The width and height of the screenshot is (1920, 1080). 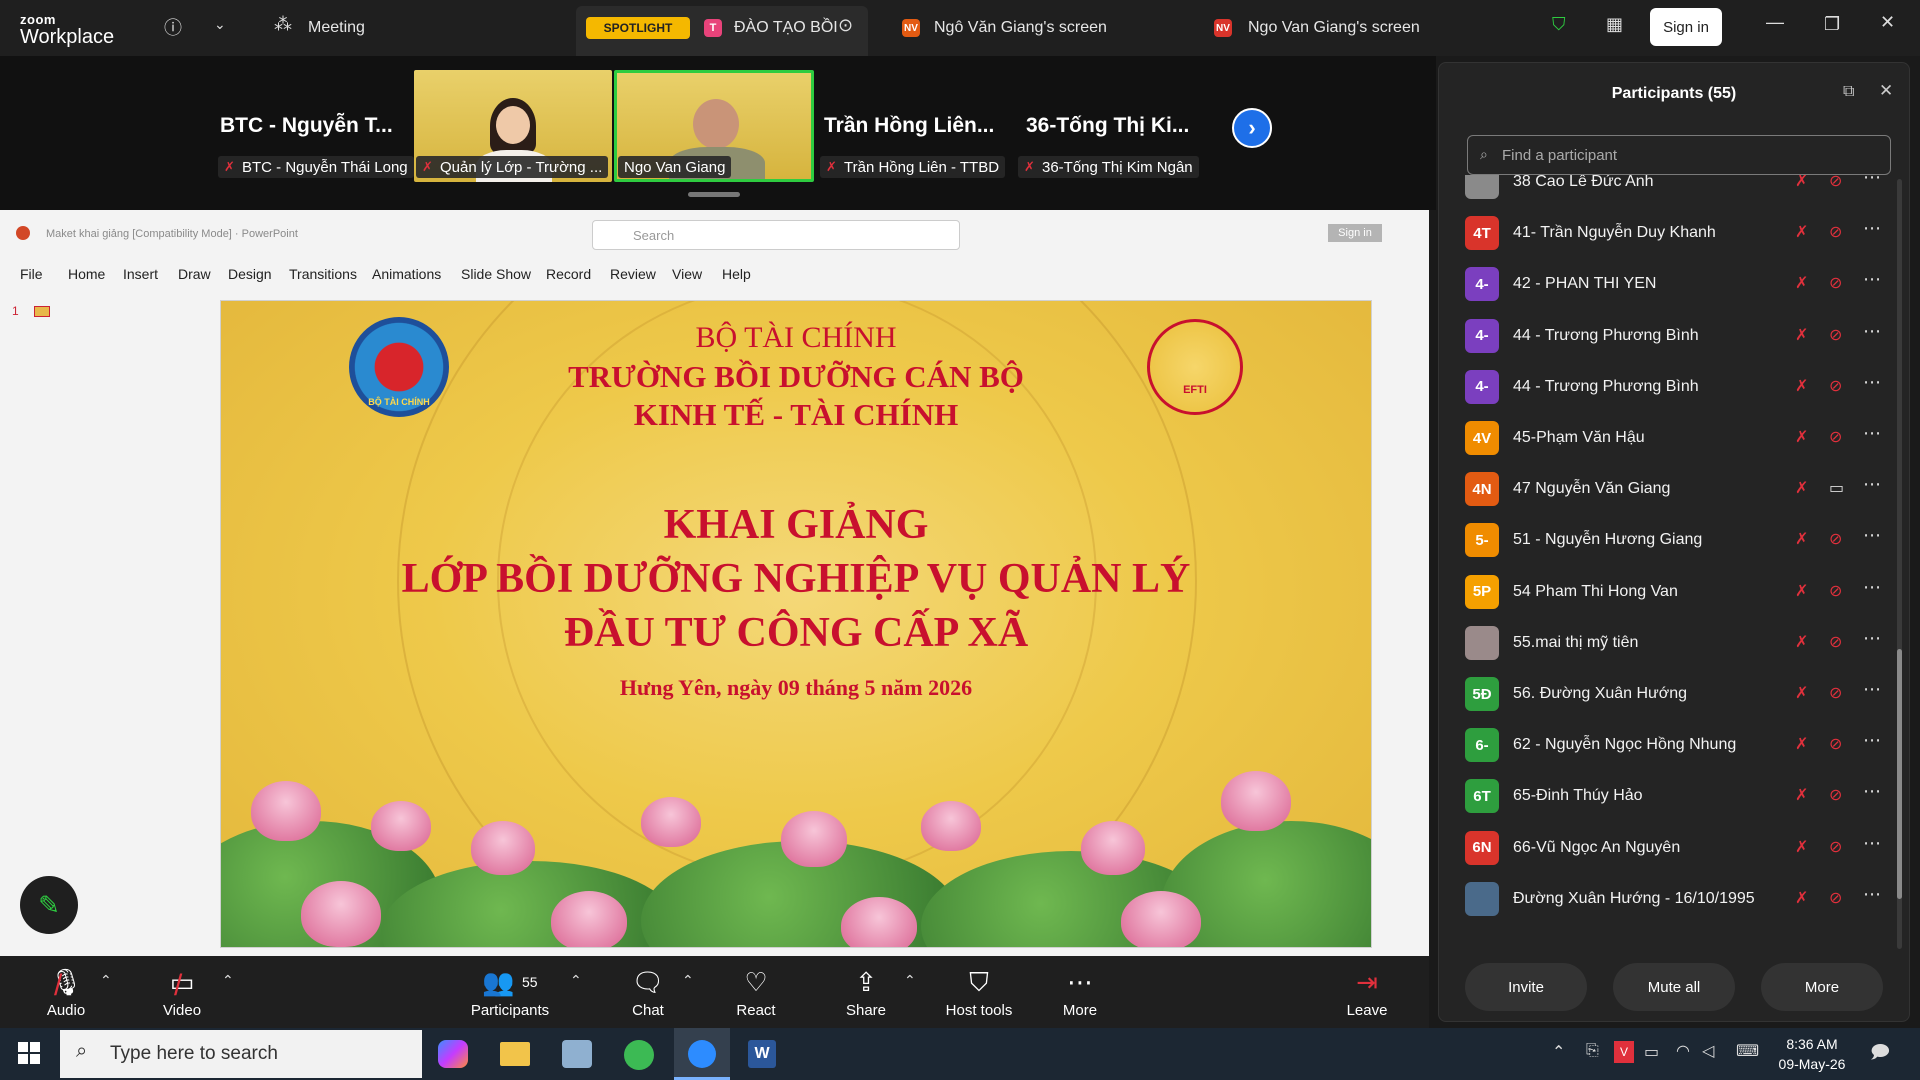 What do you see at coordinates (220, 24) in the screenshot?
I see `chevron-down-icon: ⌄` at bounding box center [220, 24].